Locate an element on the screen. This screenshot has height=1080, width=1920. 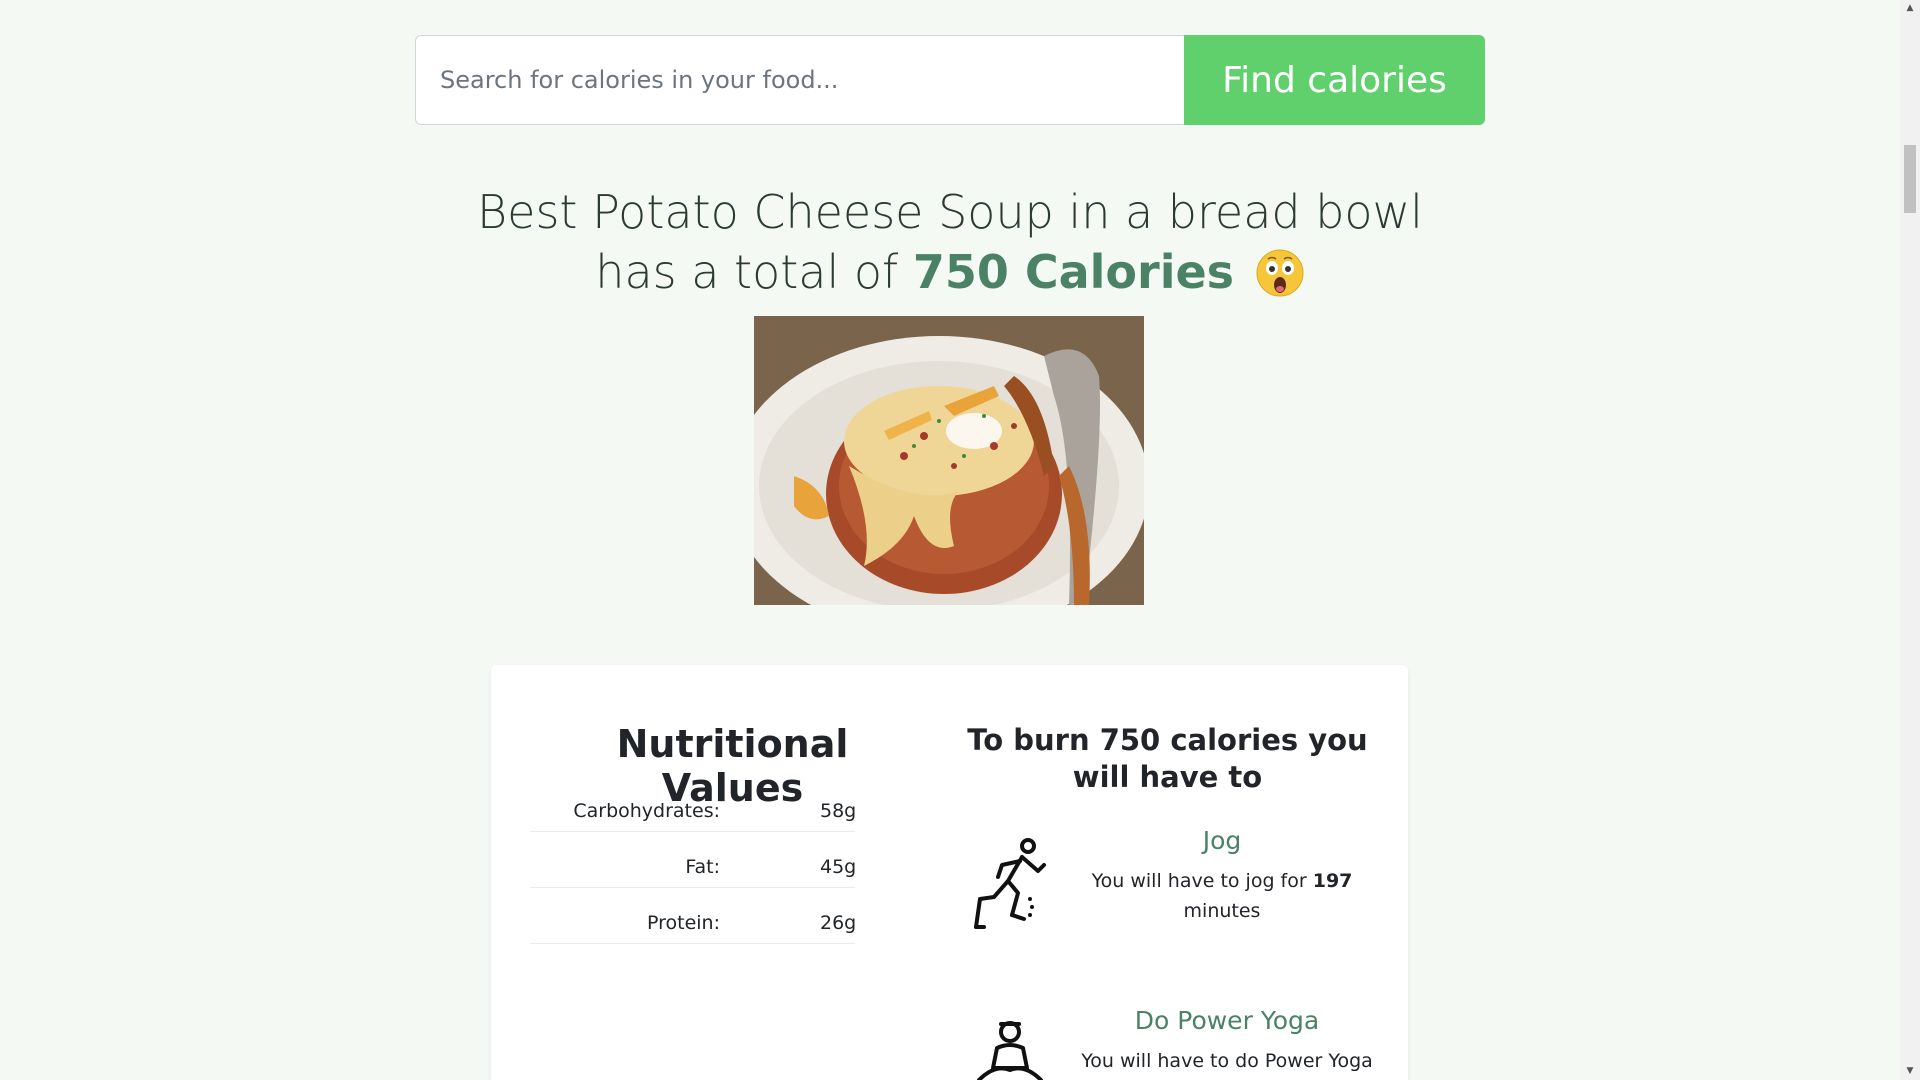
activity-yoga-description: You will have to do Power Yoga is located at coordinates (1227, 1061).